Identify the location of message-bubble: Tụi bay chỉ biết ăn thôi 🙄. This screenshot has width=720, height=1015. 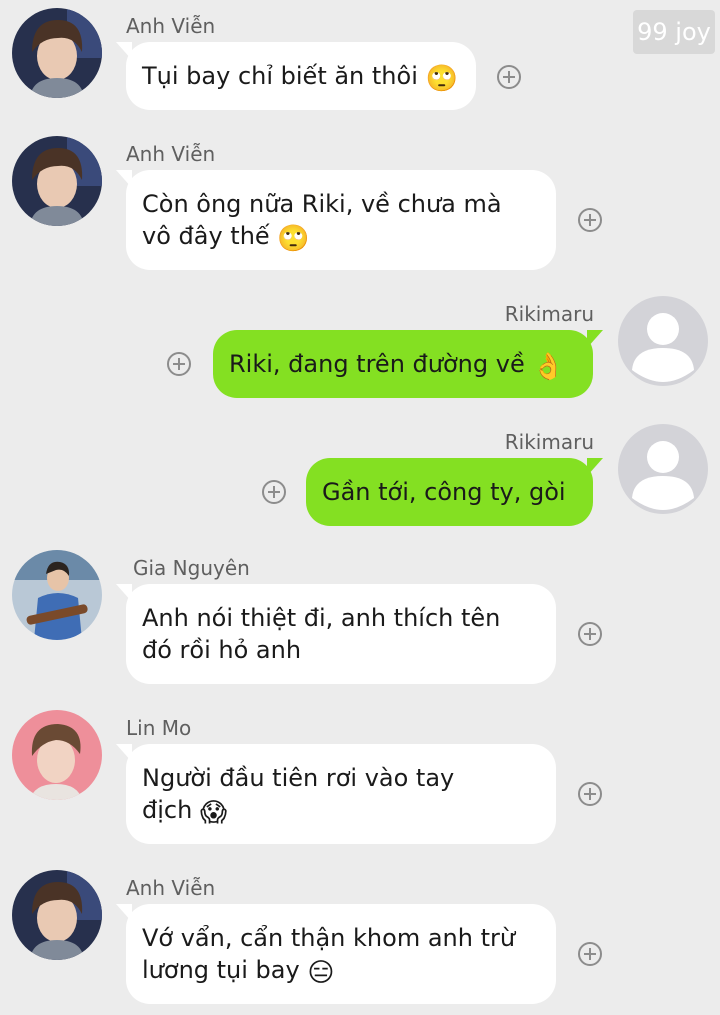
(296, 76).